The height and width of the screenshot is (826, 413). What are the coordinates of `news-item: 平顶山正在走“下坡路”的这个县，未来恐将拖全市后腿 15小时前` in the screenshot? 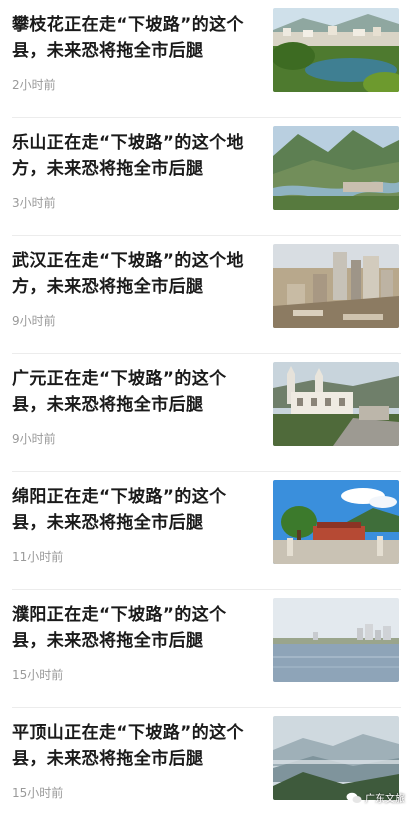 It's located at (206, 767).